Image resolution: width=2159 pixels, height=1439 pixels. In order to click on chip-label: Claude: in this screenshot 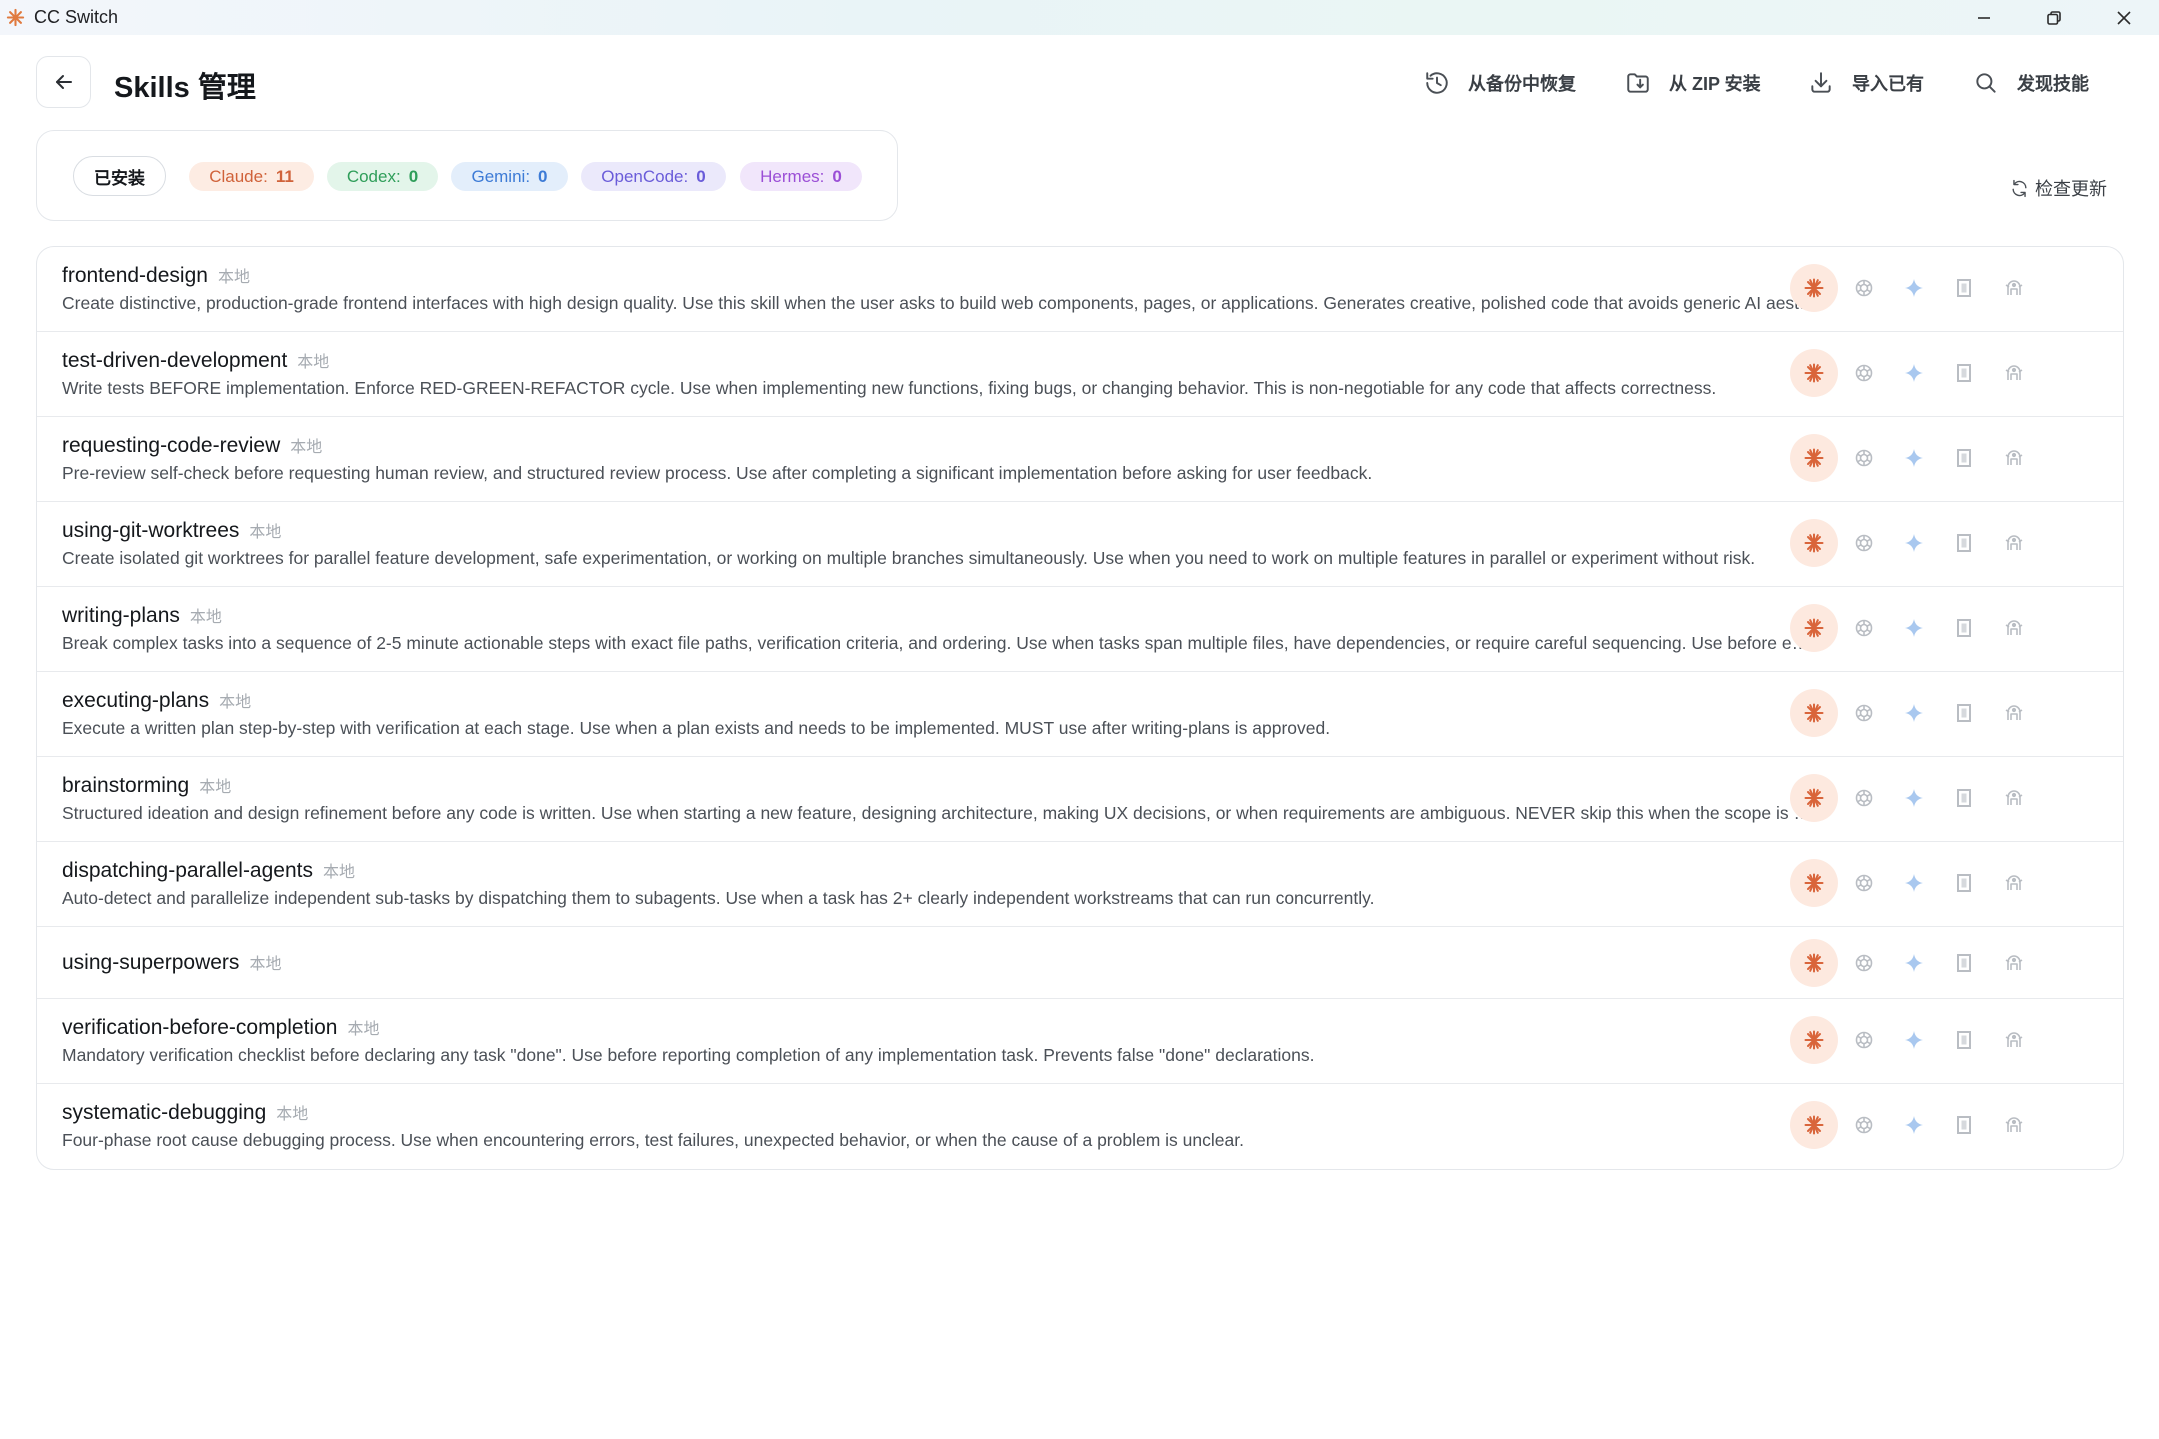, I will do `click(238, 176)`.